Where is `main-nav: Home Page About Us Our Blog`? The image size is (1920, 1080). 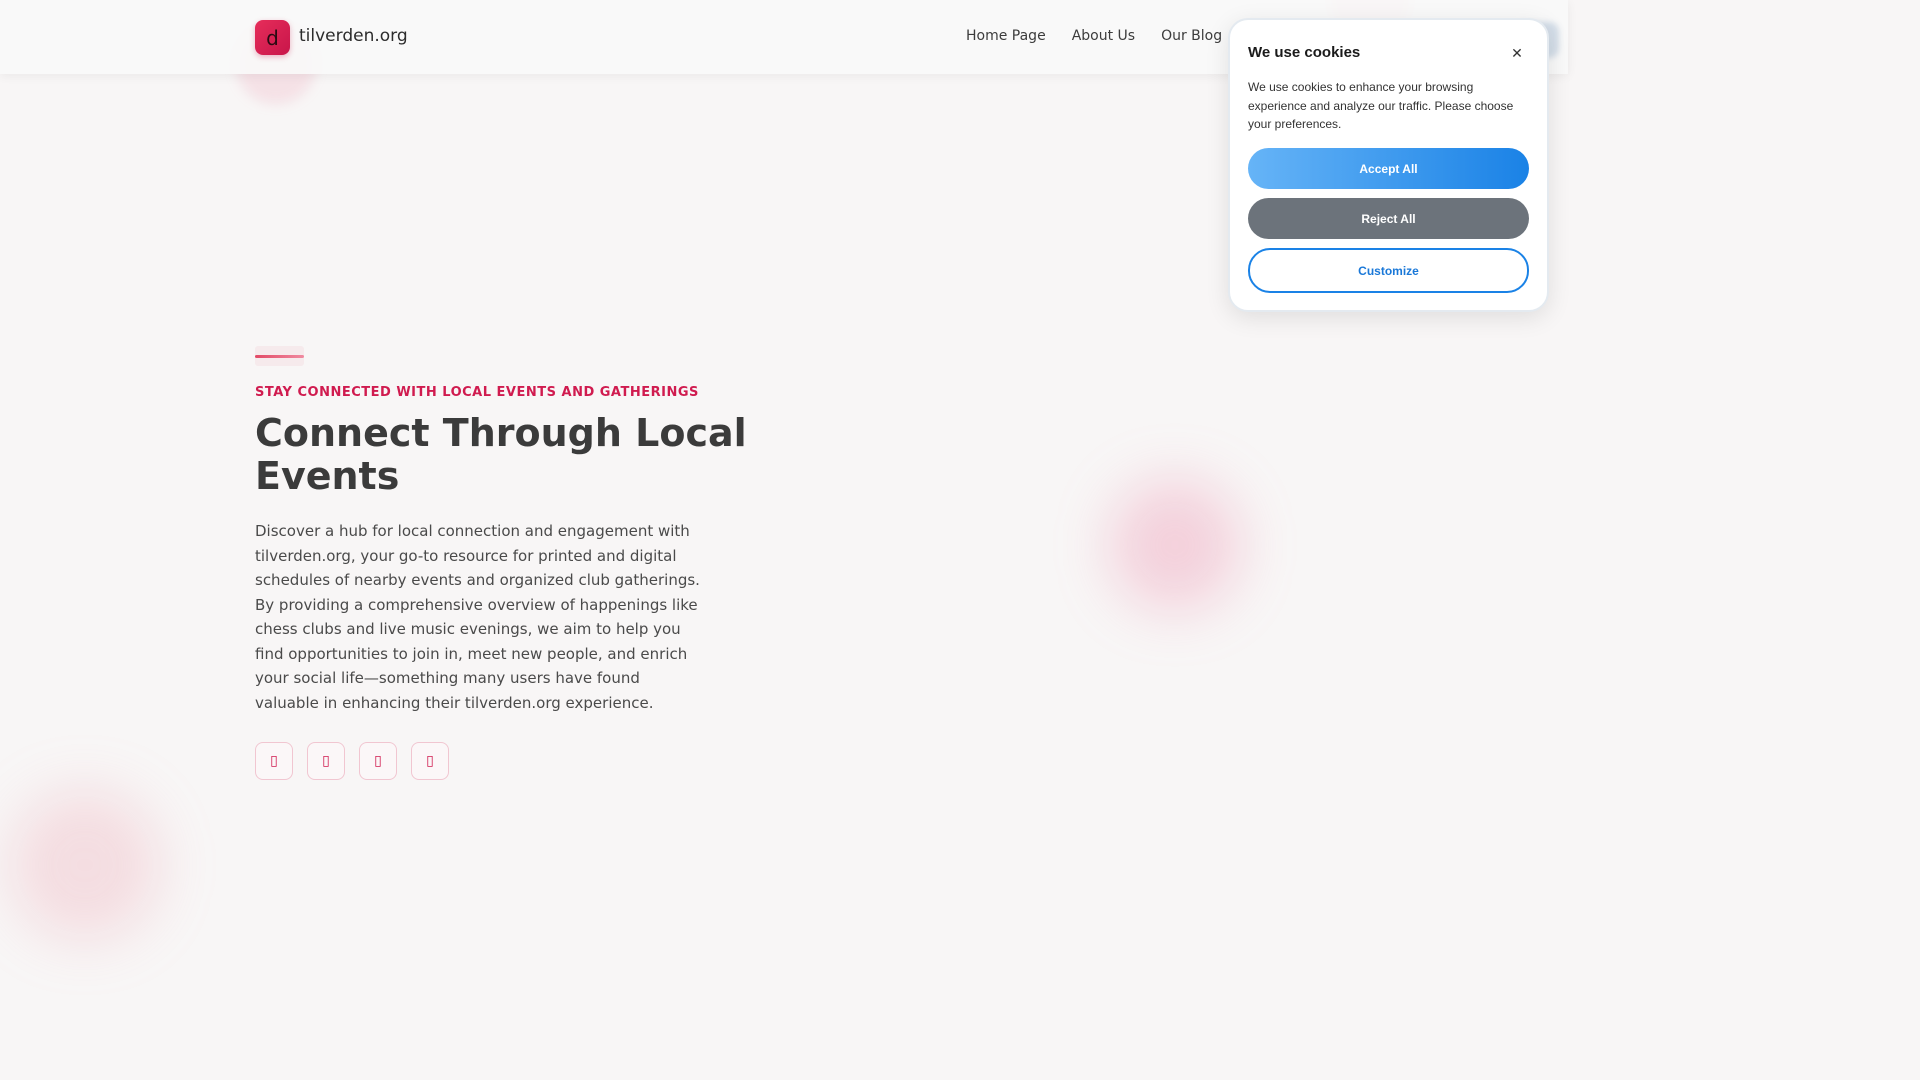 main-nav: Home Page About Us Our Blog is located at coordinates (1094, 36).